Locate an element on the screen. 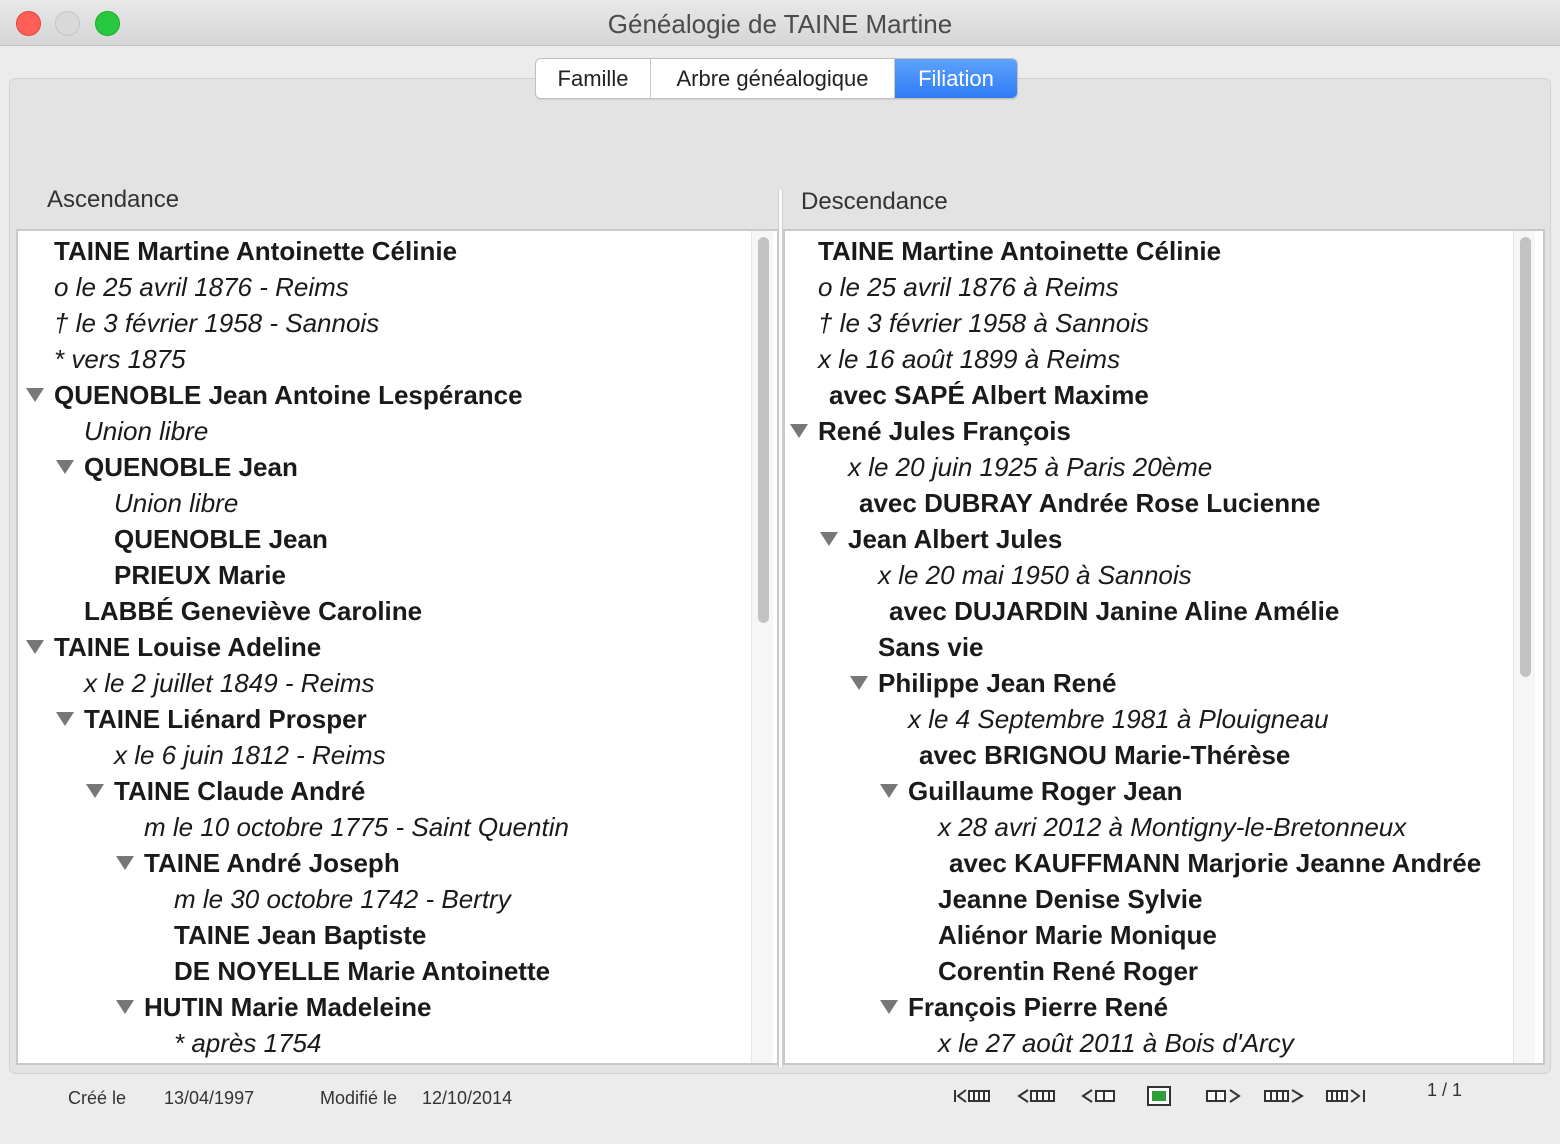 This screenshot has height=1144, width=1560. list-item: Corentin René Roger is located at coordinates (1068, 971).